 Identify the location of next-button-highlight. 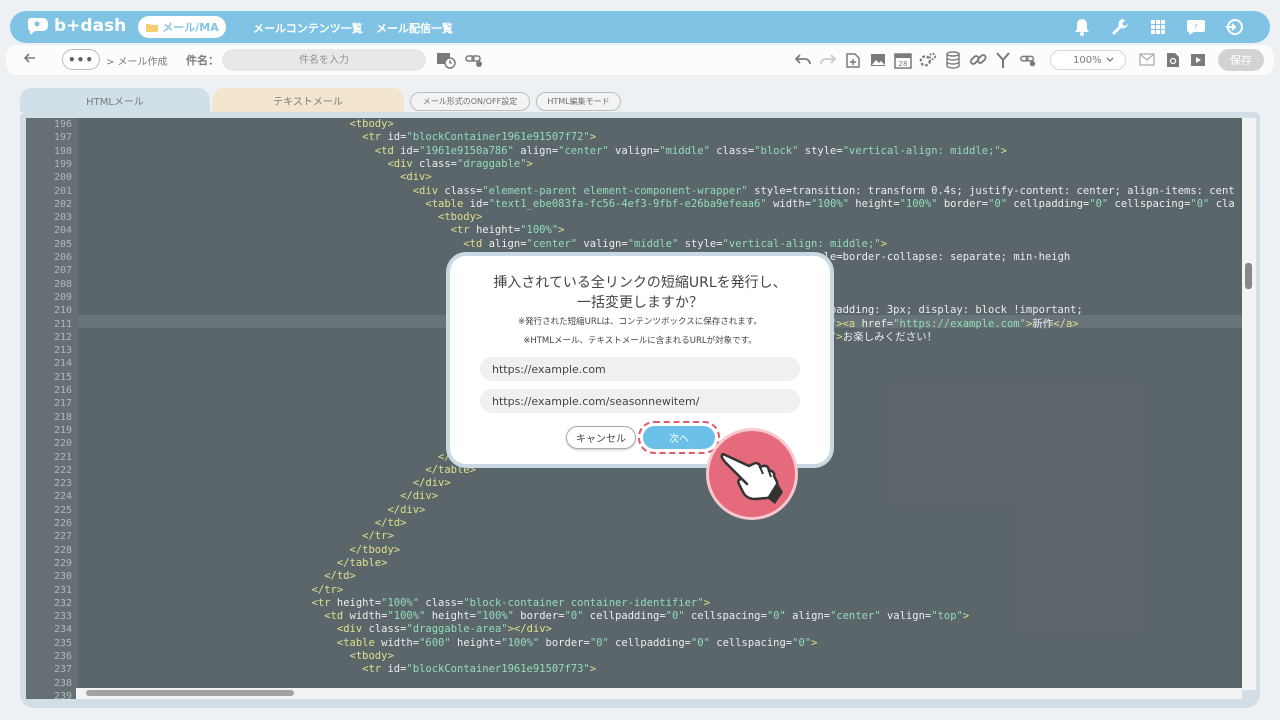
(679, 437).